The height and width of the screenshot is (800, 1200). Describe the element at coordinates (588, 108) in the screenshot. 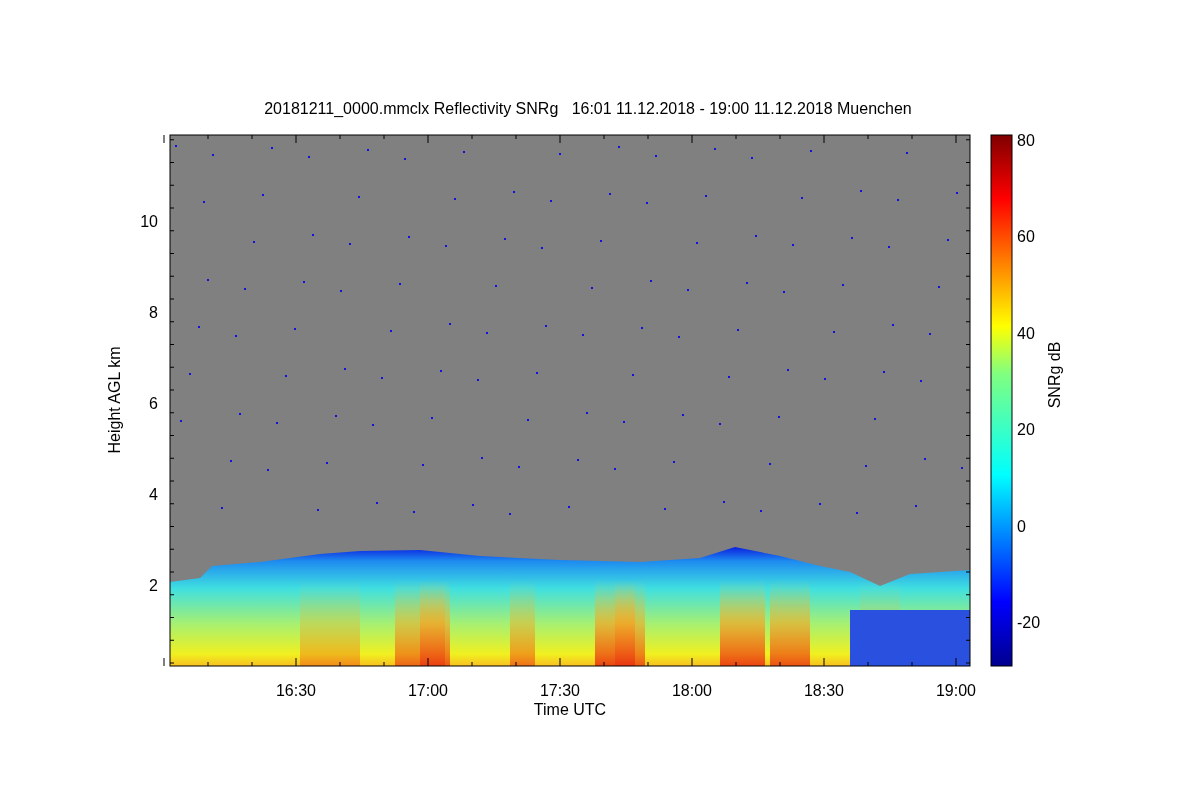

I see `chart-title: 20181211_0000.mmclx Reflectivity SNRg 16:01 11.12.2018 - 19:00 11.12.2018 Muenchen` at that location.